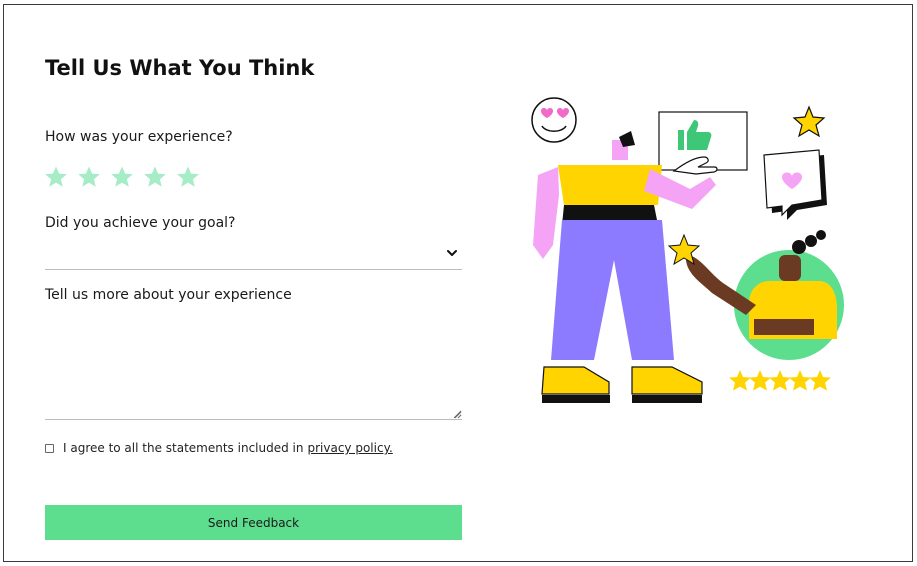  Describe the element at coordinates (180, 68) in the screenshot. I see `page-title: Tell Us What You Think` at that location.